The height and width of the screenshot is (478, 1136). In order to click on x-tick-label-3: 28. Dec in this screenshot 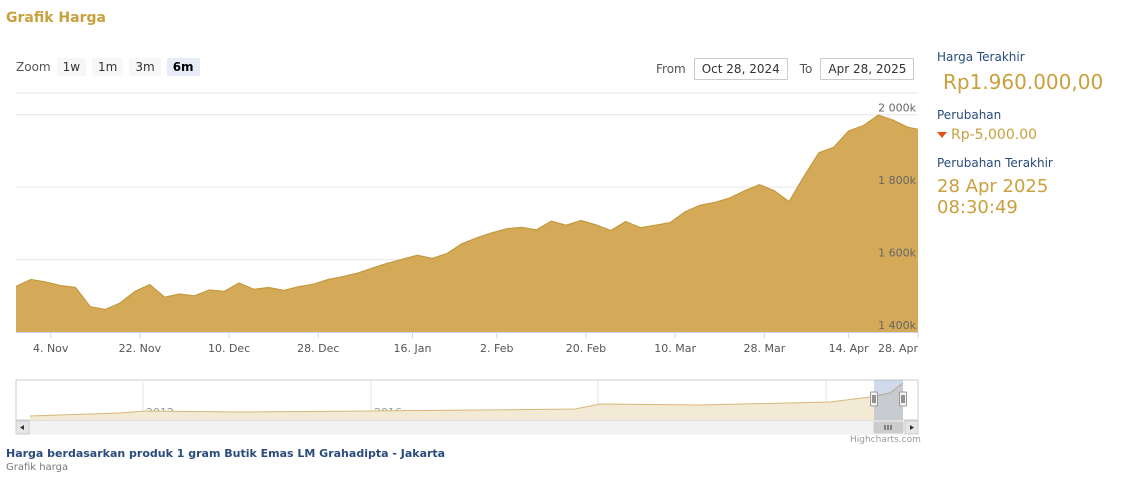, I will do `click(318, 348)`.